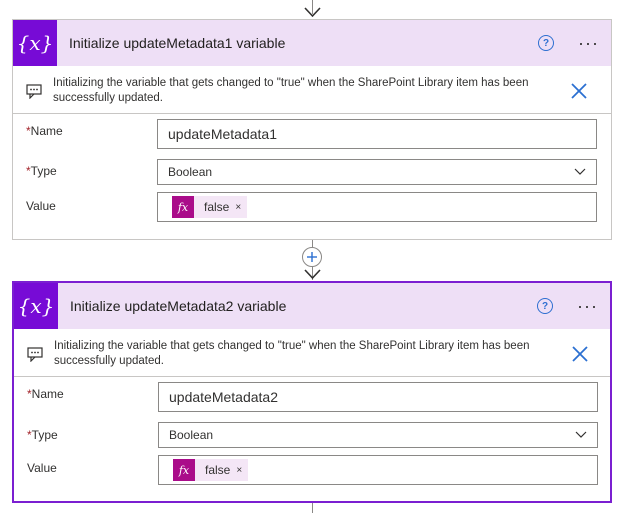  Describe the element at coordinates (303, 306) in the screenshot. I see `card-title: Initialize updateMetadata2 variable` at that location.